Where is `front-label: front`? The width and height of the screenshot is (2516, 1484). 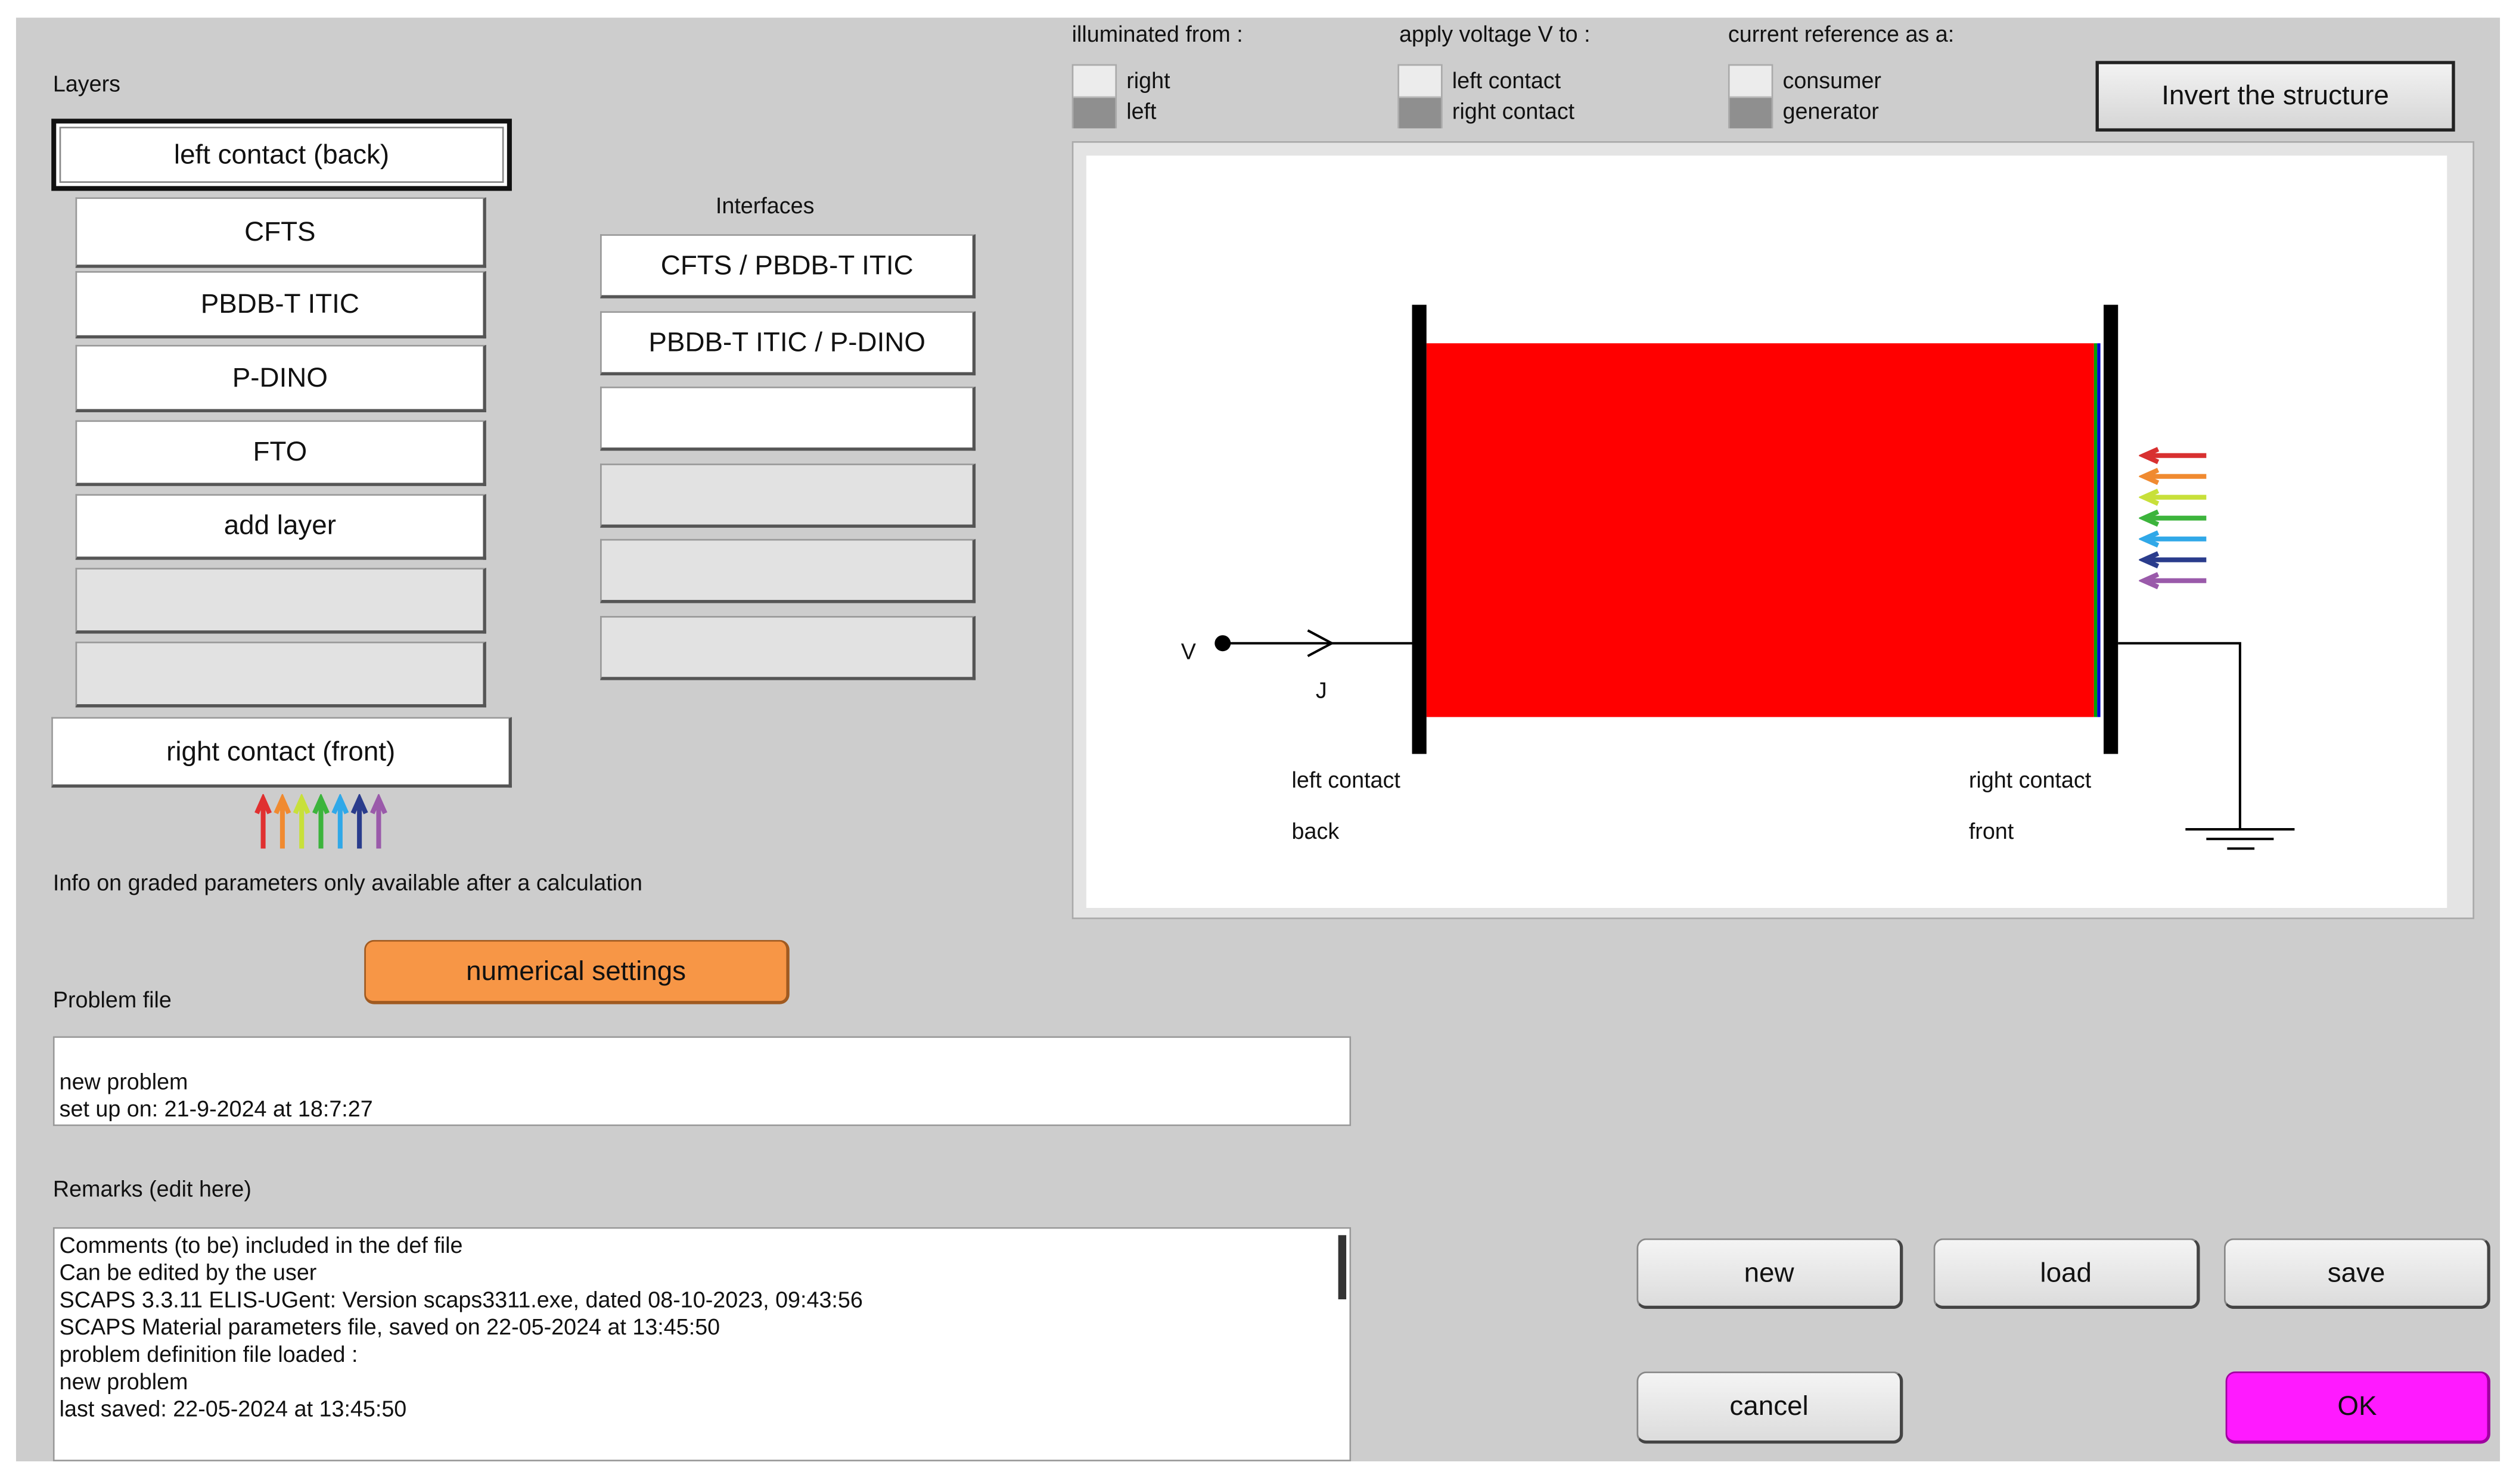
front-label: front is located at coordinates (1991, 831).